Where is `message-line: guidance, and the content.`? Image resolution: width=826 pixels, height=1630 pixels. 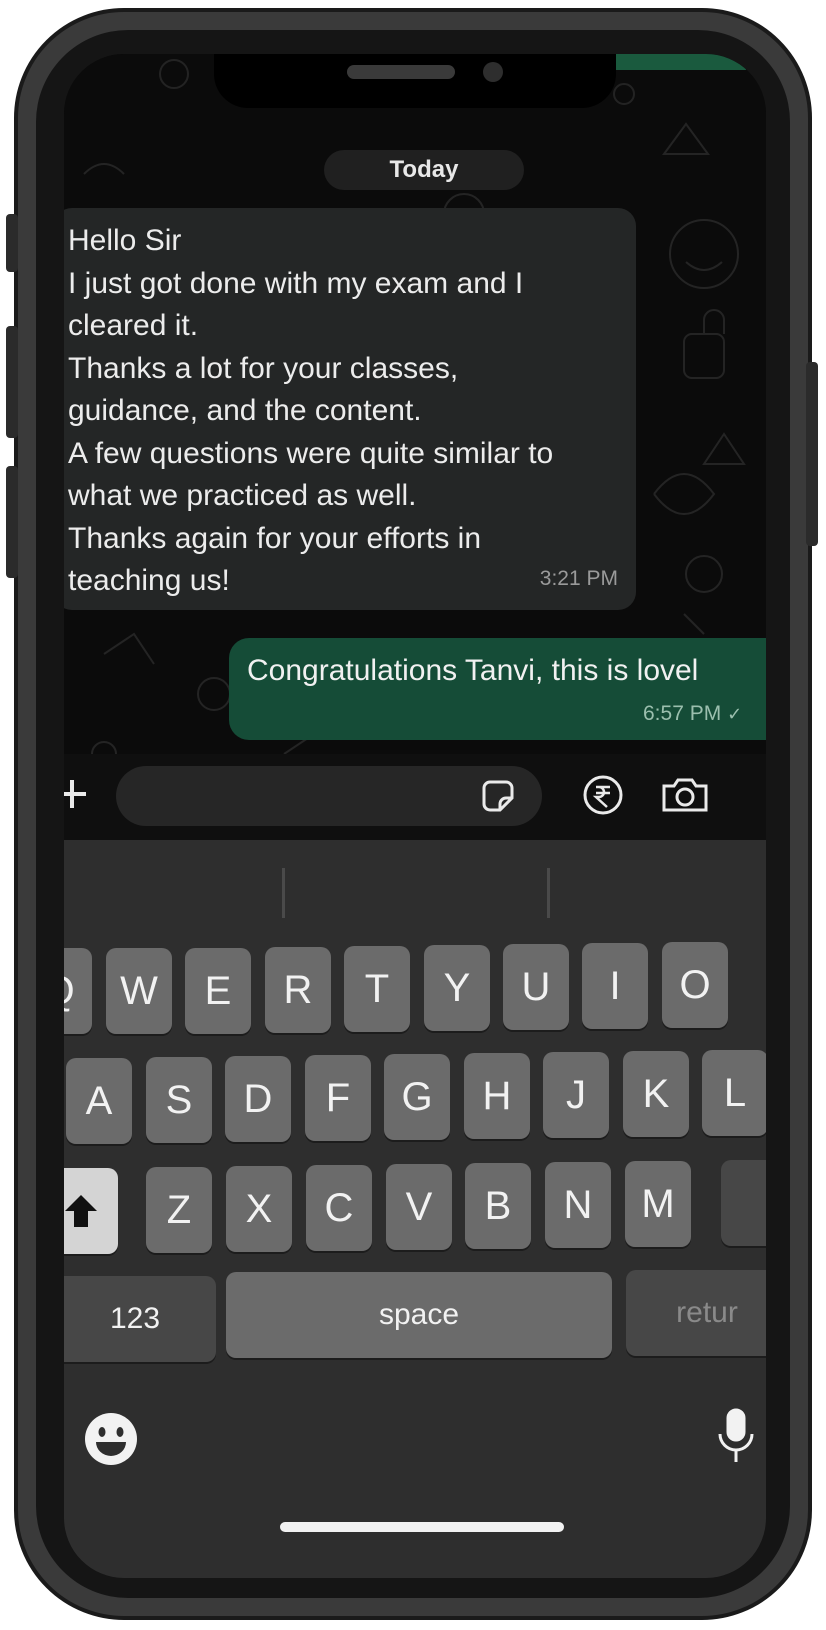
message-line: guidance, and the content. is located at coordinates (245, 410).